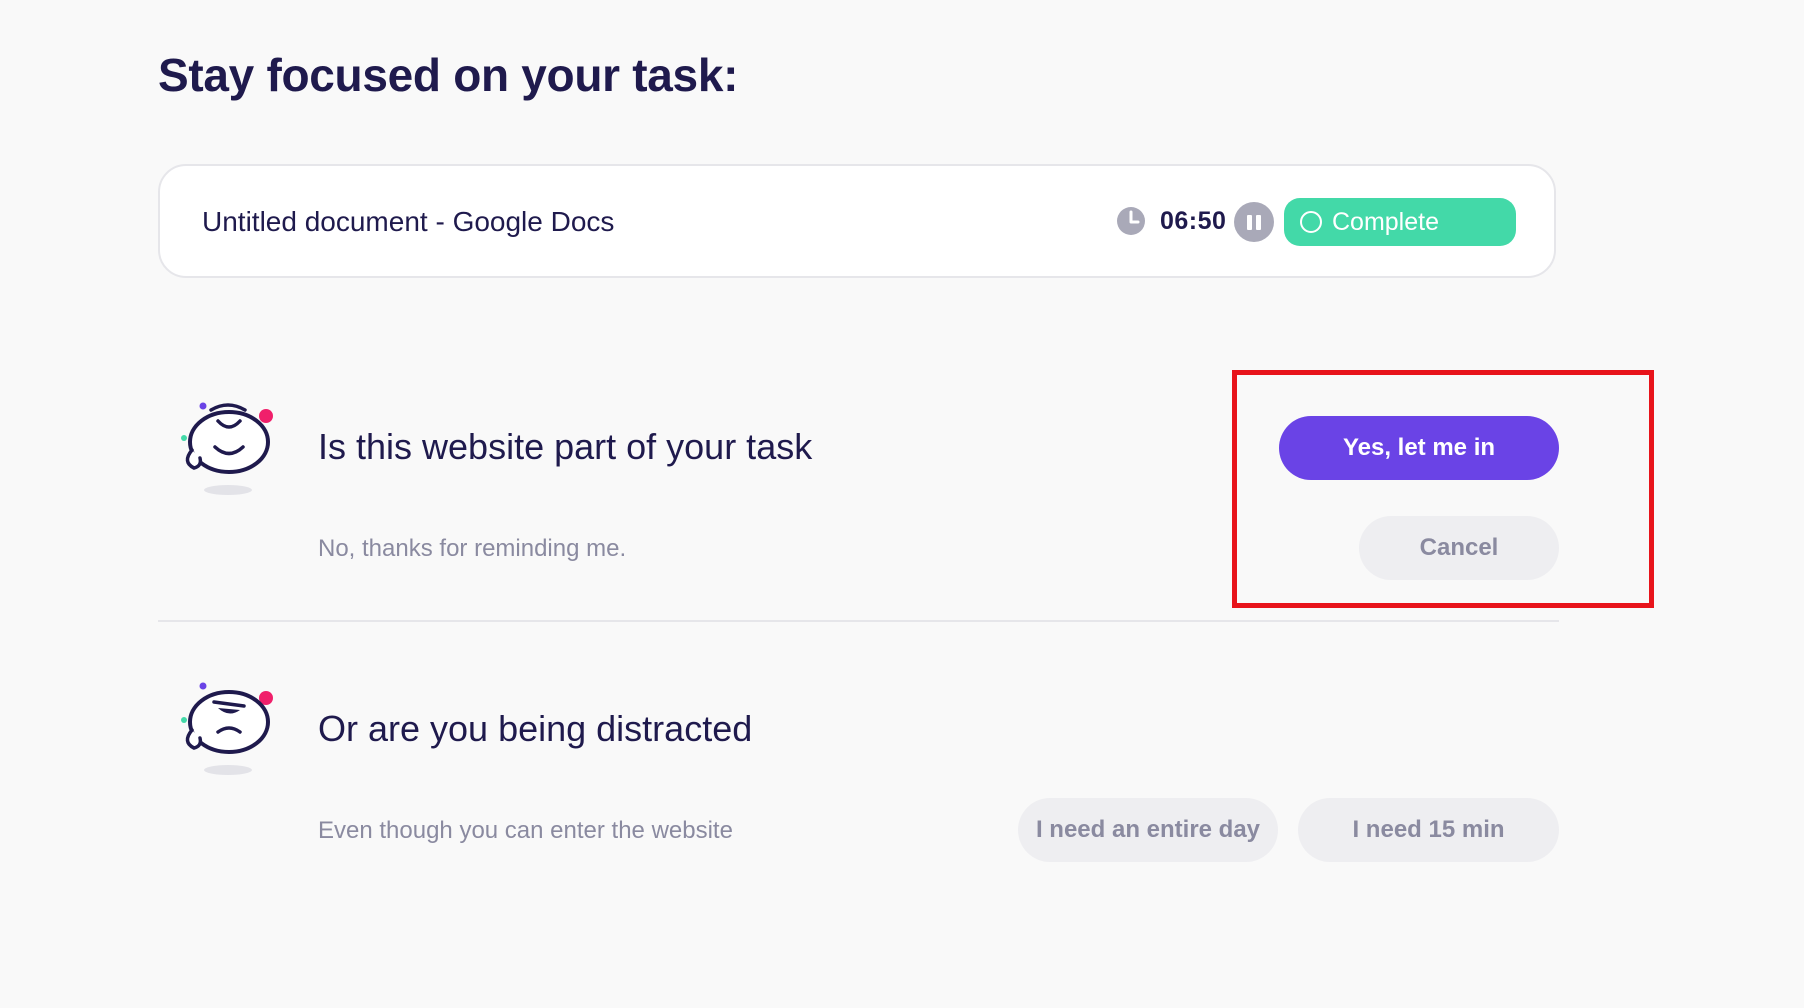  What do you see at coordinates (1258, 222) in the screenshot?
I see `pause-icon-bar` at bounding box center [1258, 222].